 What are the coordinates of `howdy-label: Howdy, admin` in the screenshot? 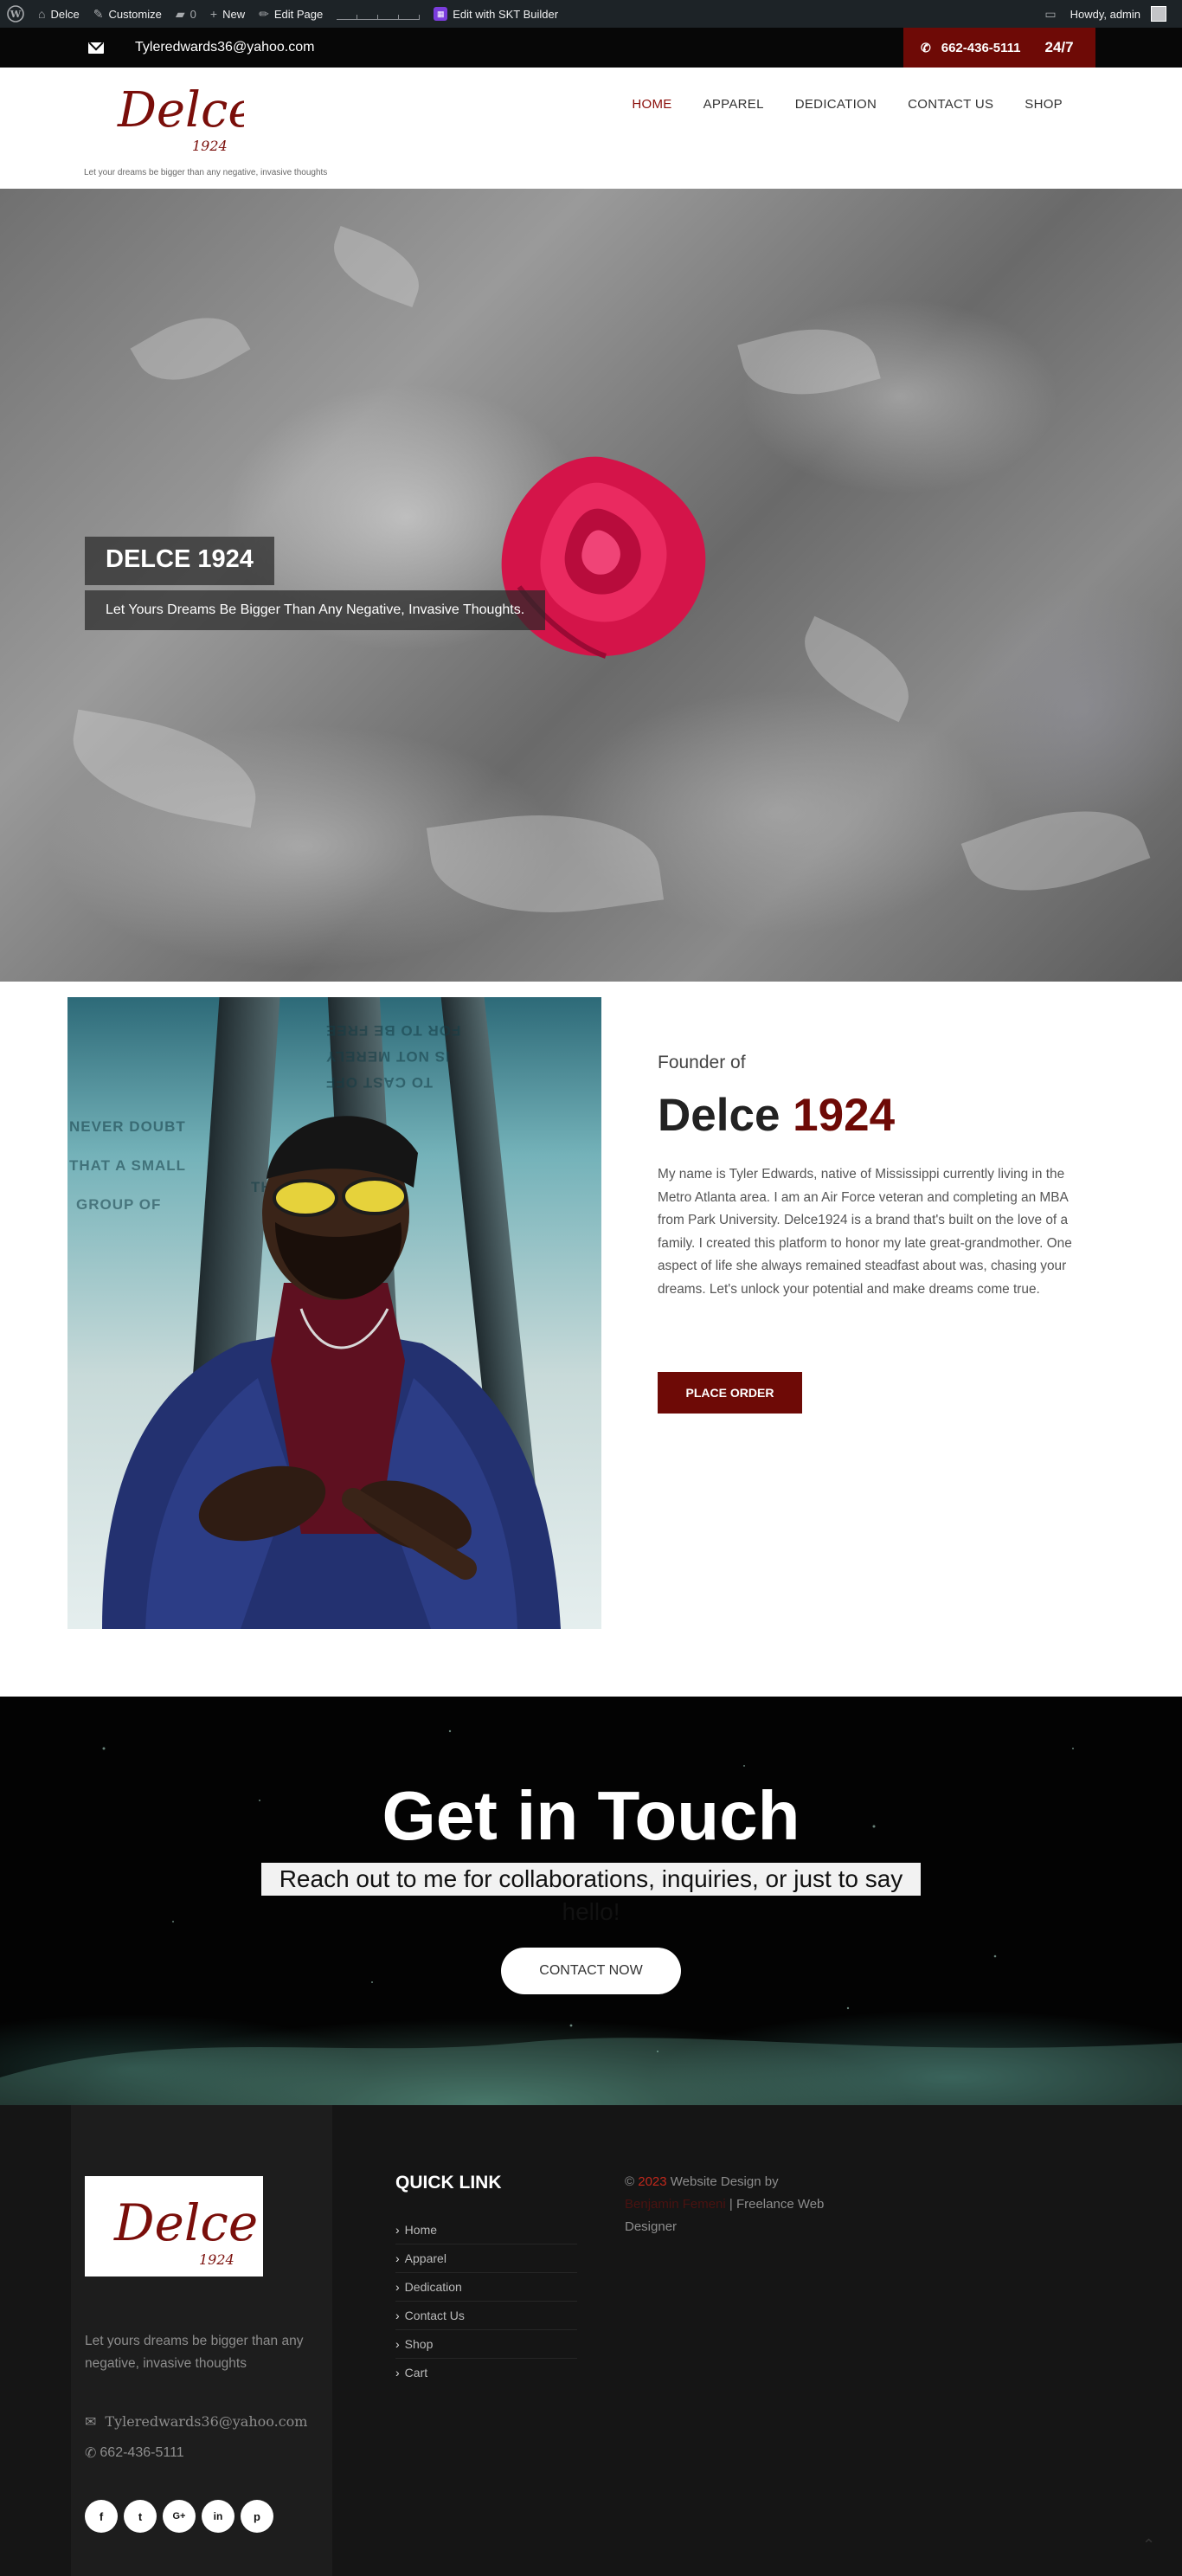 It's located at (1105, 14).